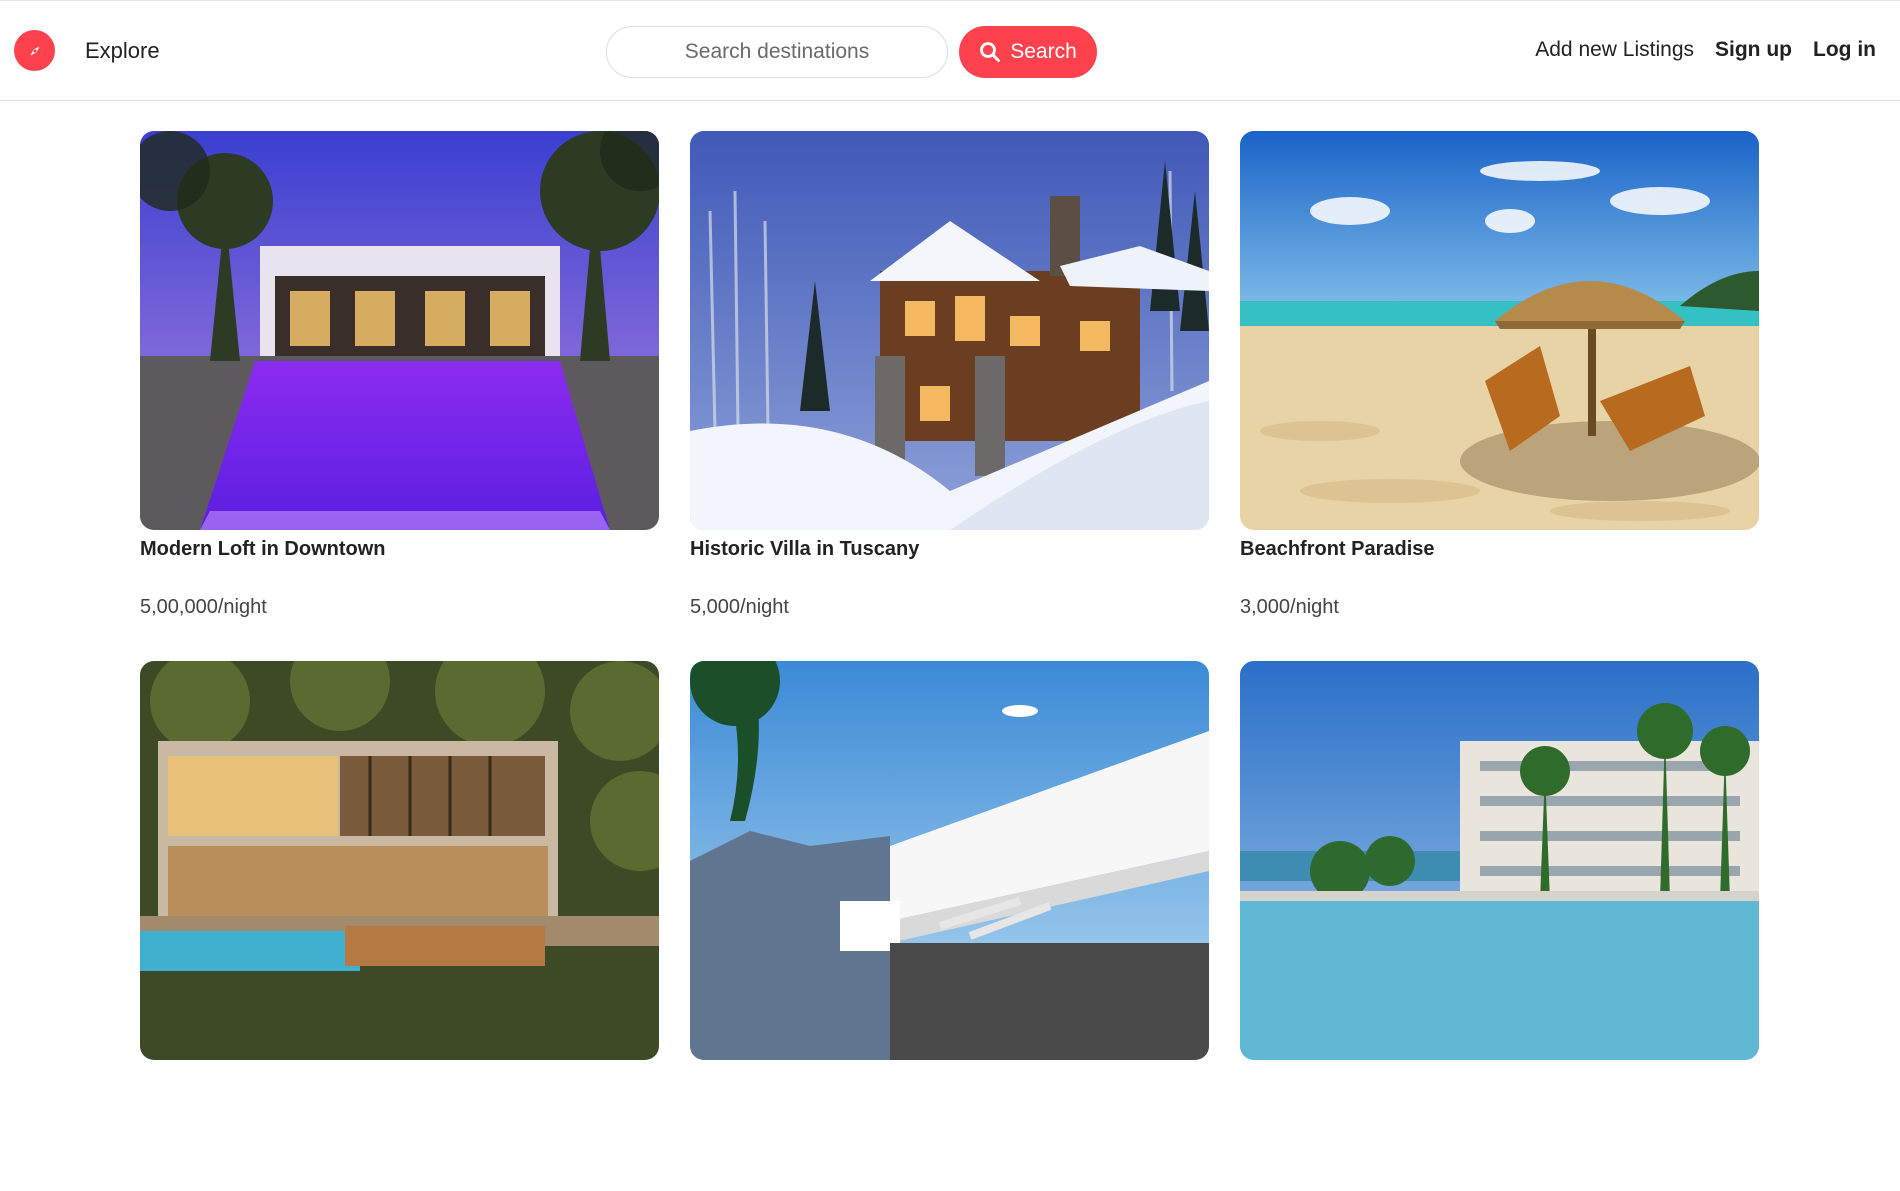 The width and height of the screenshot is (1900, 1191). Describe the element at coordinates (777, 52) in the screenshot. I see `search-input` at that location.